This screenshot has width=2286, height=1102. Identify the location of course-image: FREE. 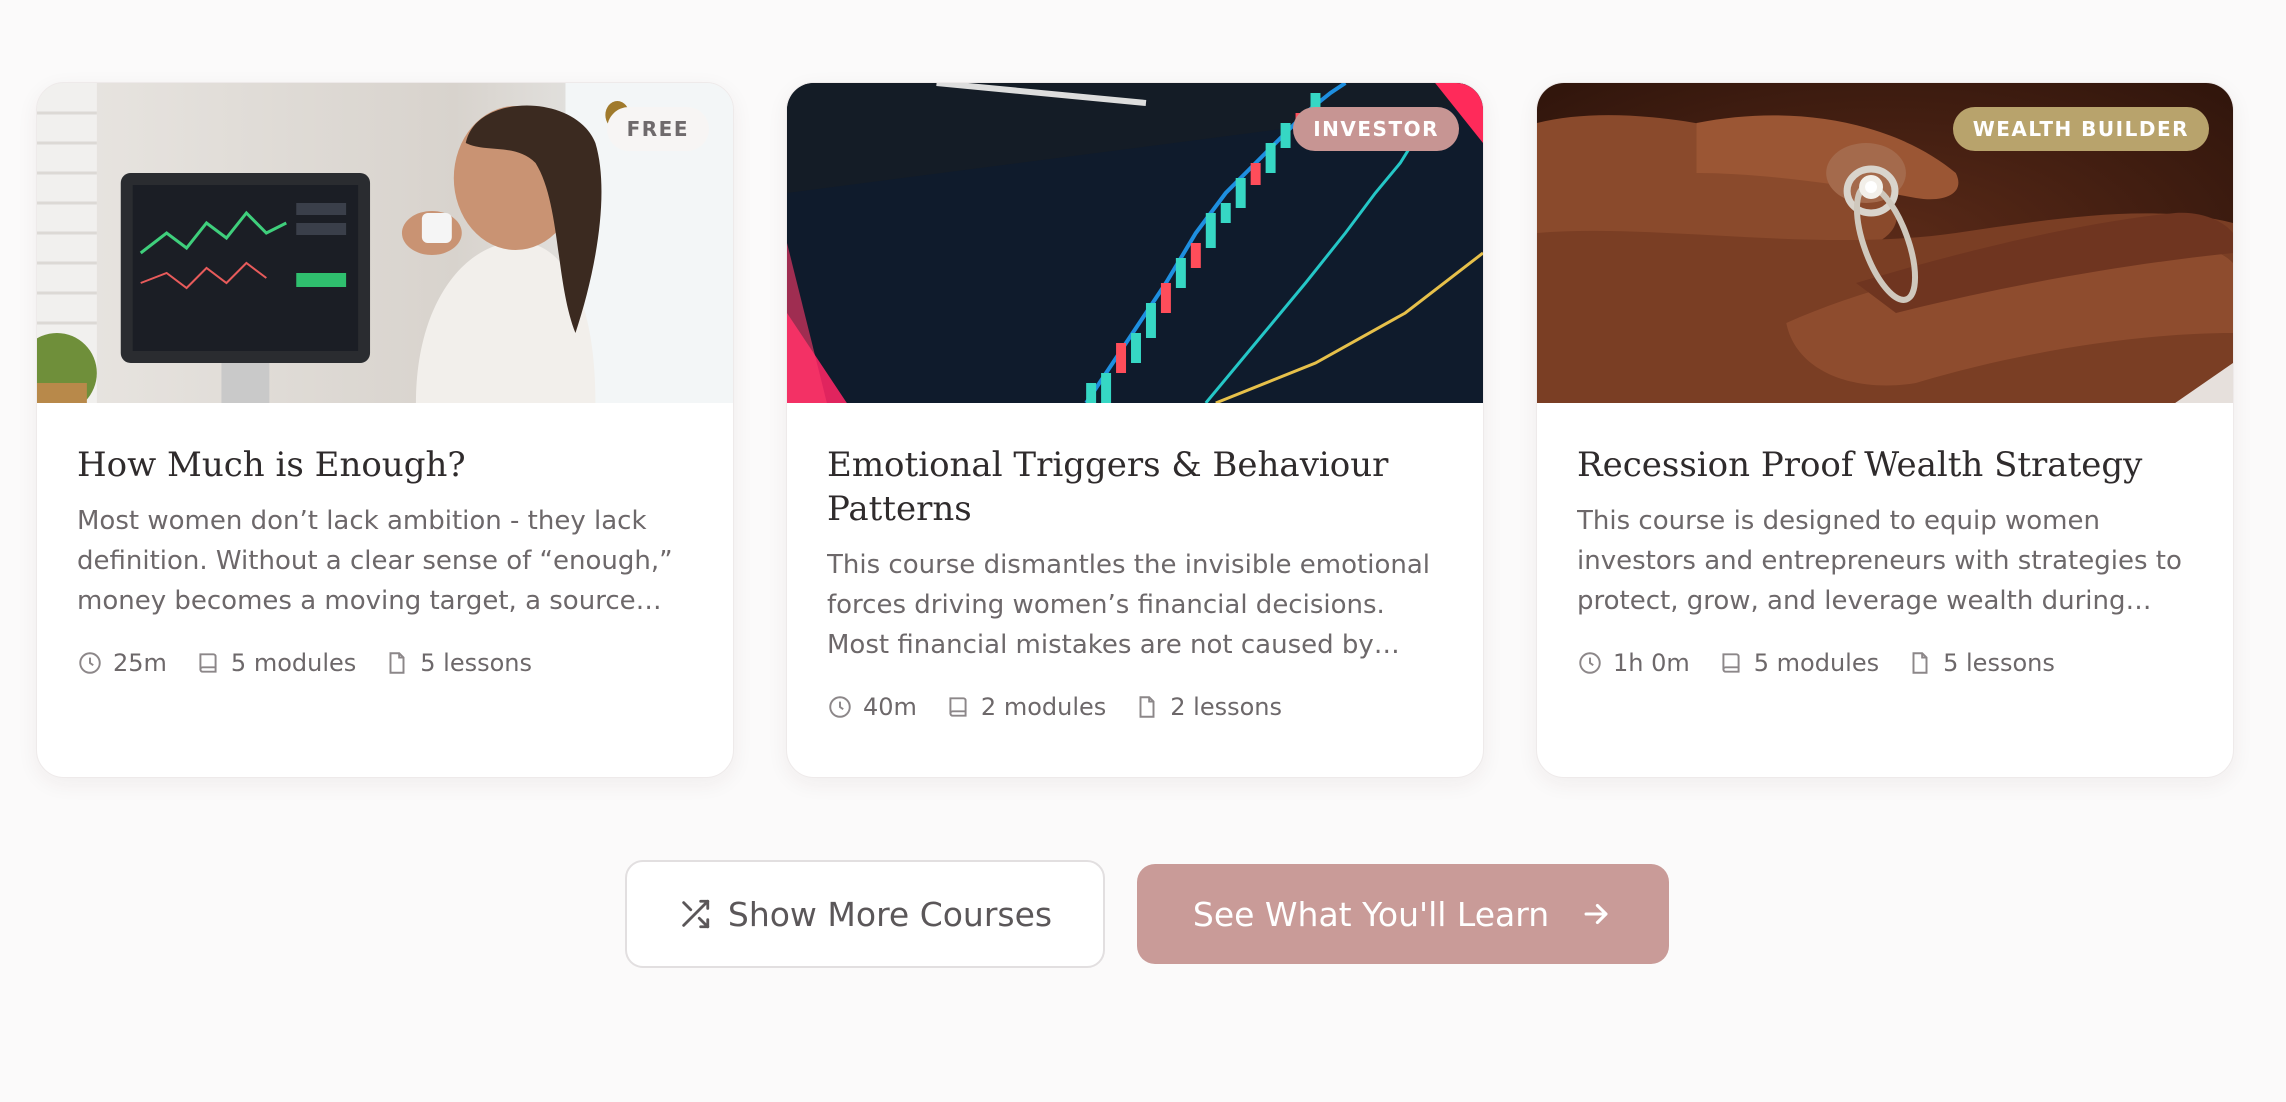
(385, 243).